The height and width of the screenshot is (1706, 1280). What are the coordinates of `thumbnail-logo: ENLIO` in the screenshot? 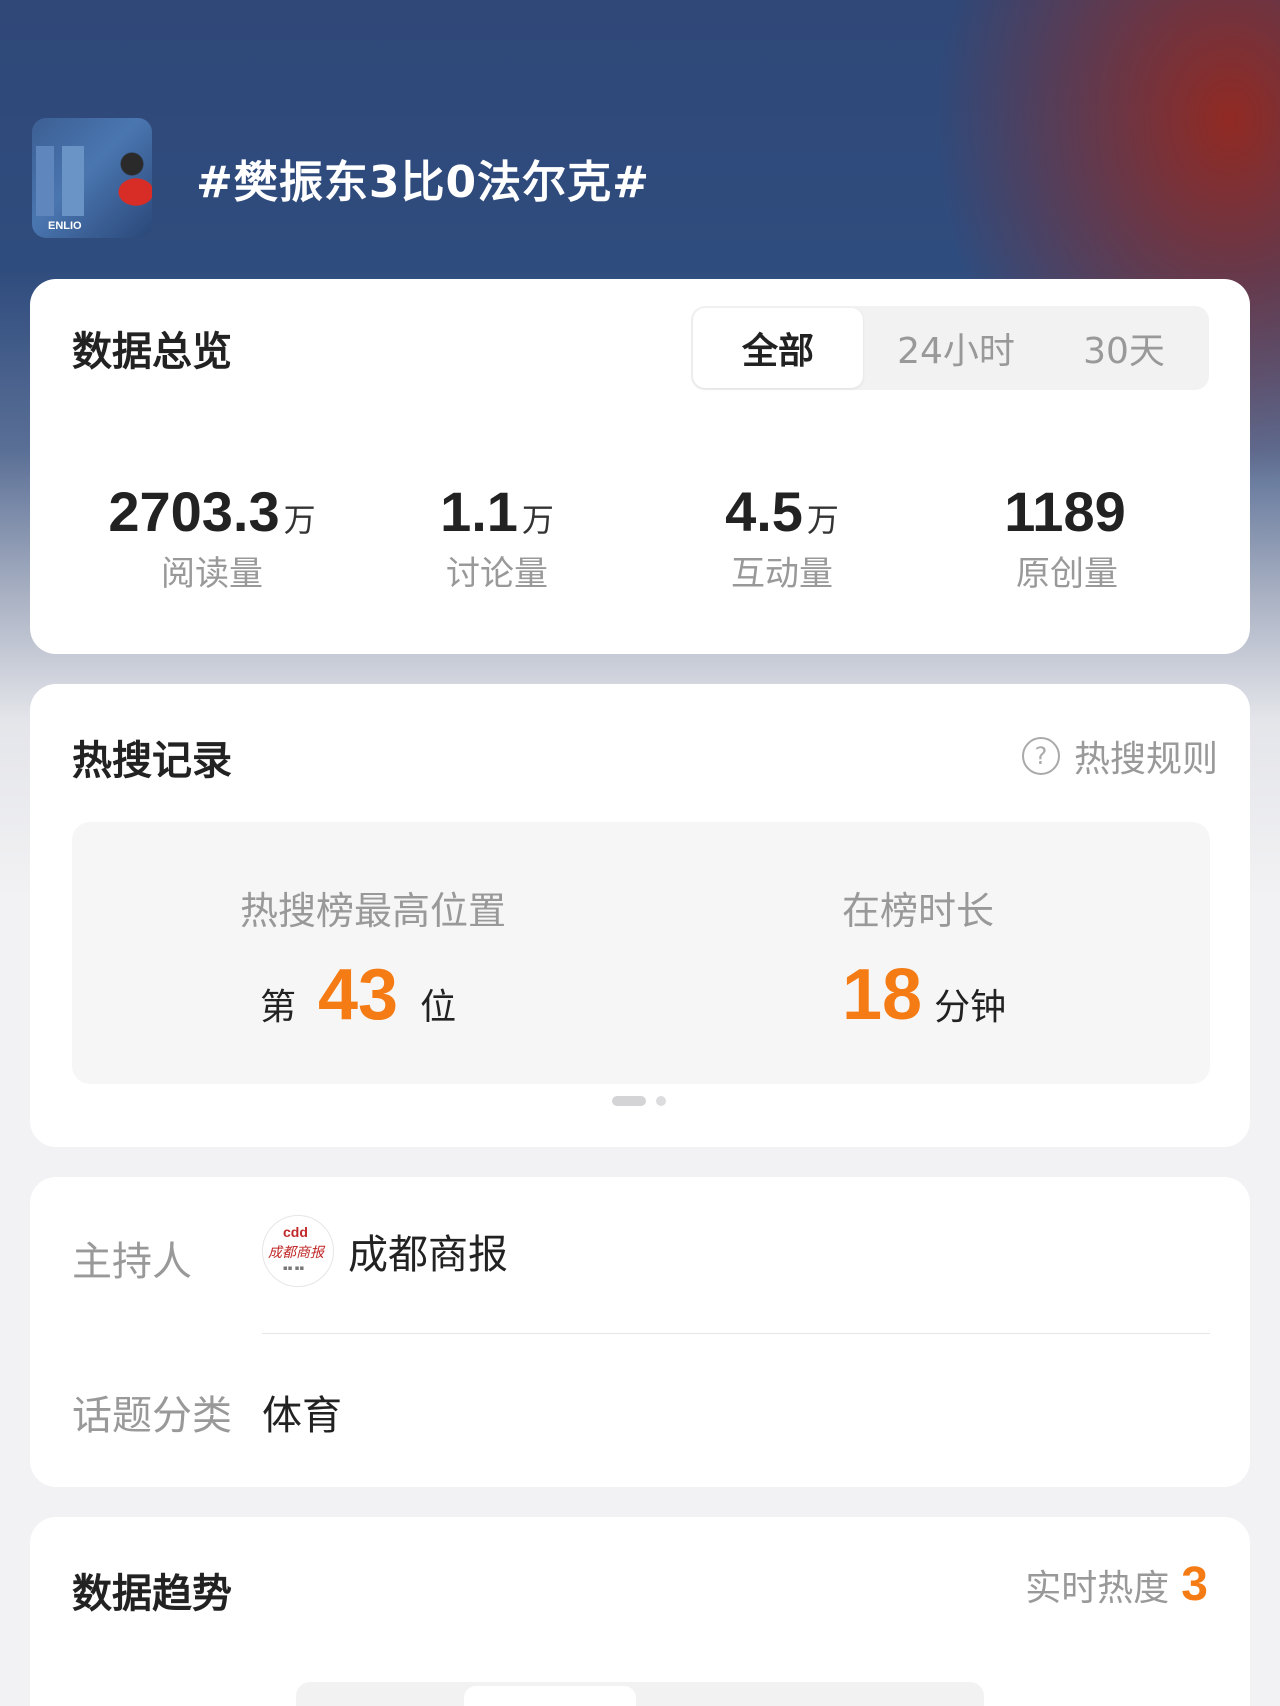 It's located at (65, 226).